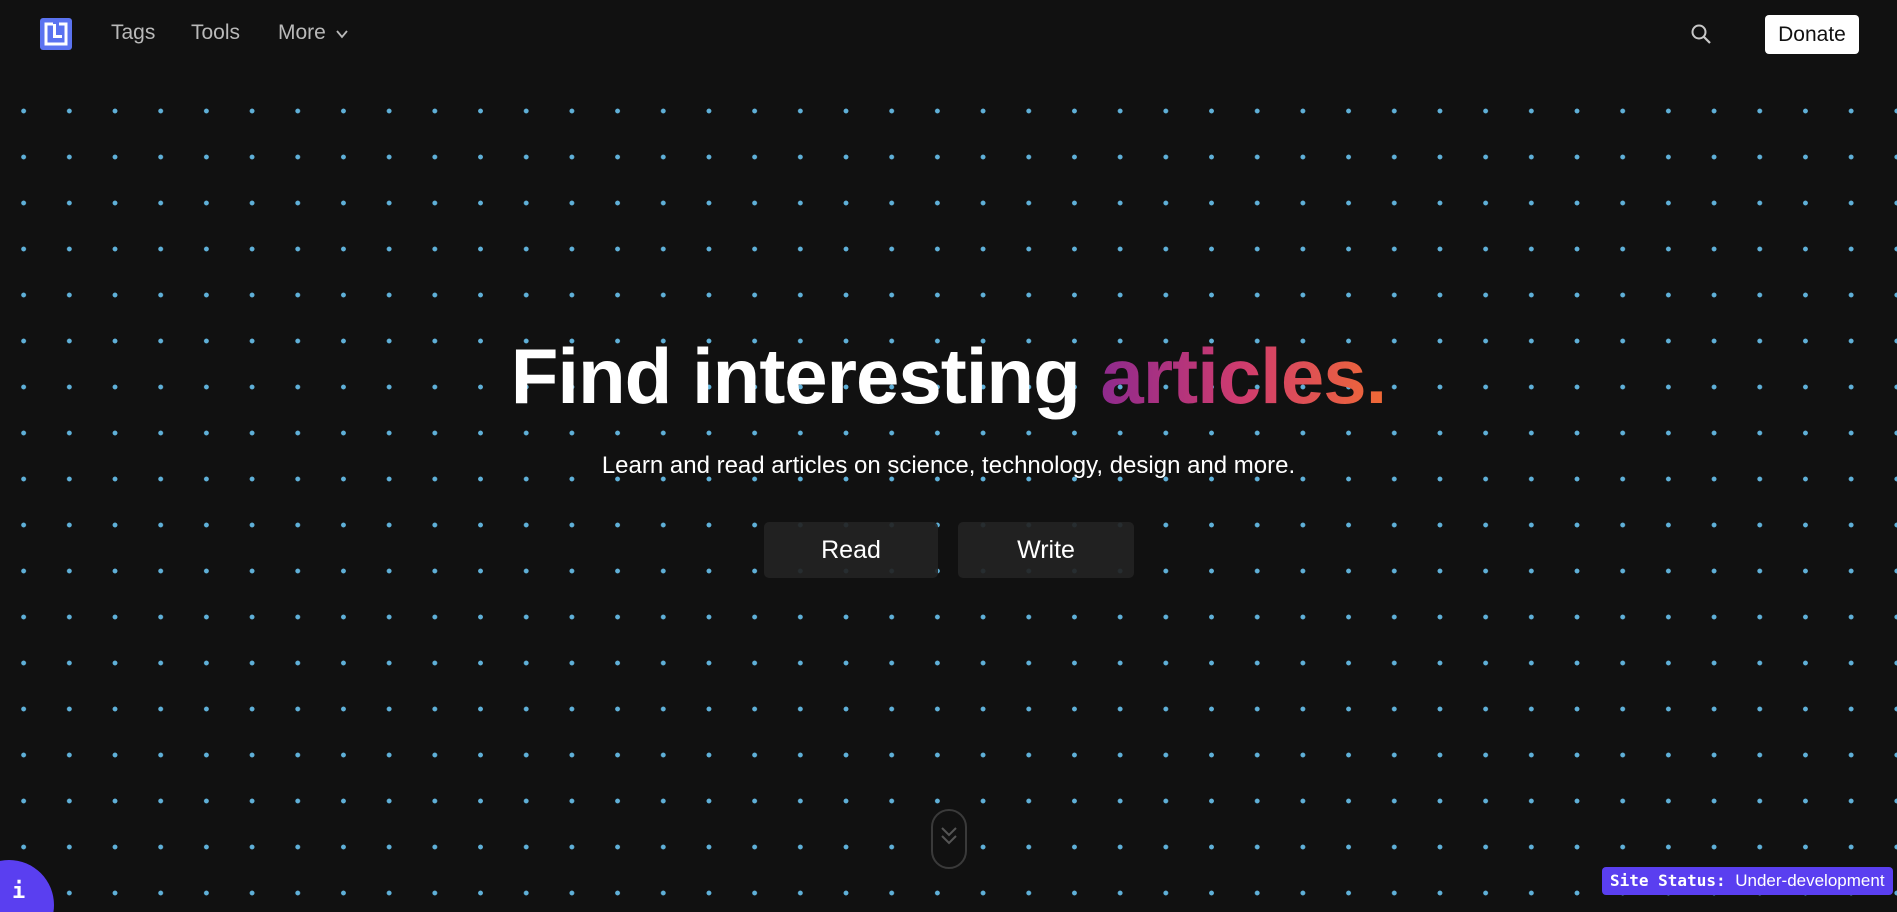 The image size is (1897, 912). What do you see at coordinates (1701, 34) in the screenshot?
I see `search-icon` at bounding box center [1701, 34].